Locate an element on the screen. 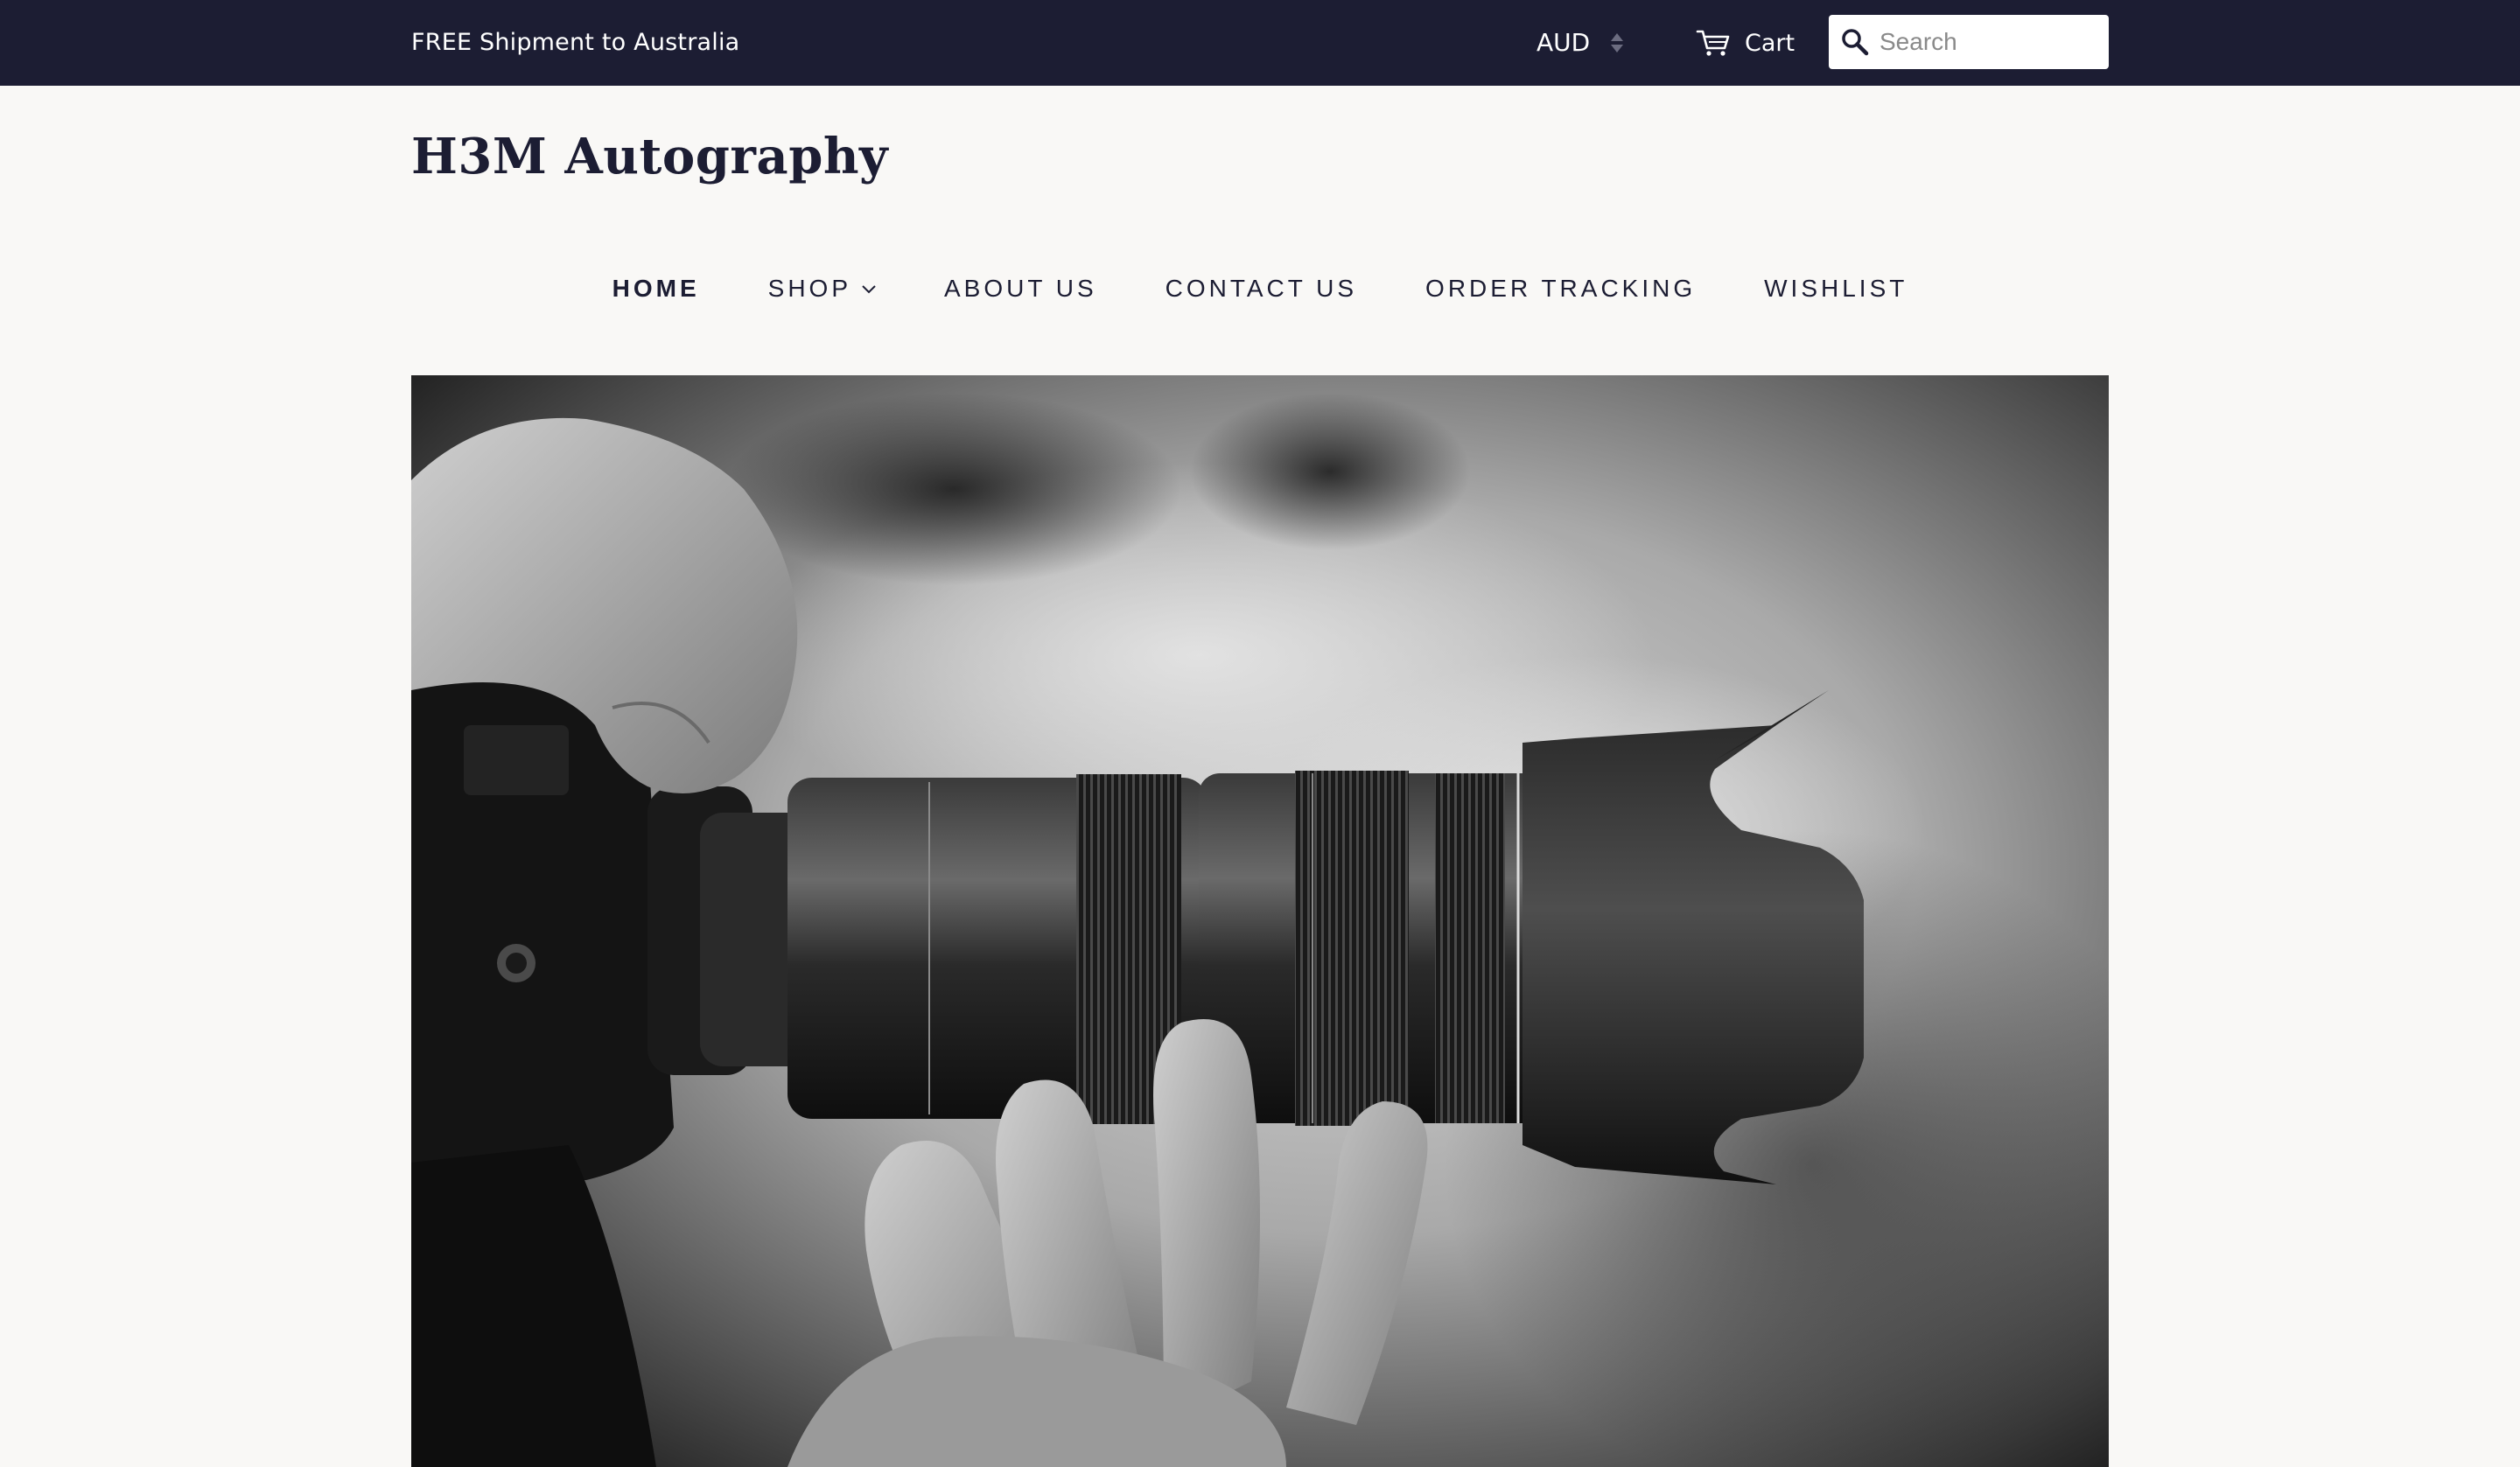  chevron-down-icon is located at coordinates (869, 289).